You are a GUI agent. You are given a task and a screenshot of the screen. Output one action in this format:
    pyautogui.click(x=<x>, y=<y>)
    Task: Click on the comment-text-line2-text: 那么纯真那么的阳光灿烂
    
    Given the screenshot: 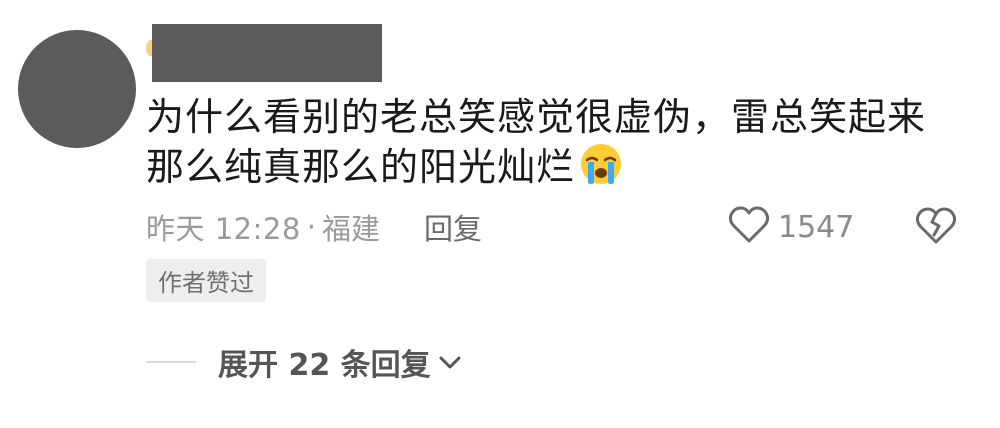 What is the action you would take?
    pyautogui.click(x=361, y=167)
    